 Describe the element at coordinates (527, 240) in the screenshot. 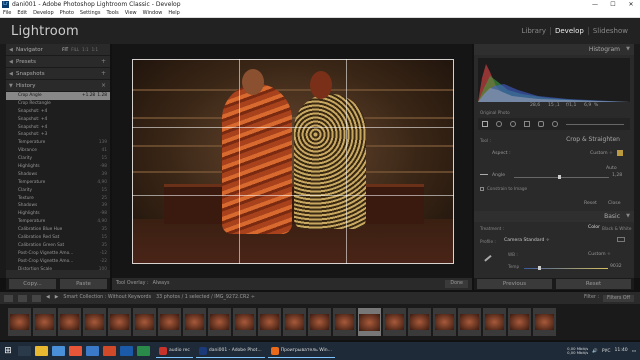

I see `profile-select: Camera Standard ÷` at that location.